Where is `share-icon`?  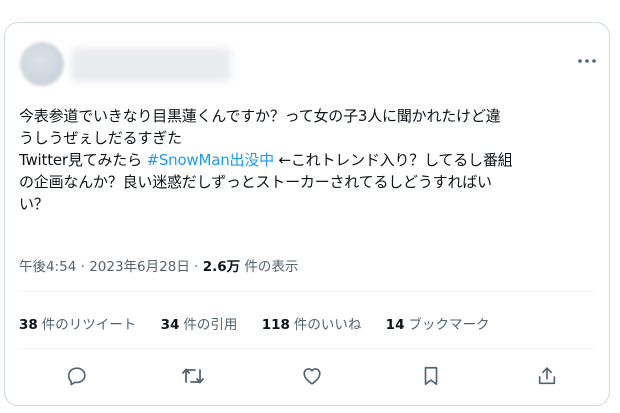
share-icon is located at coordinates (547, 376).